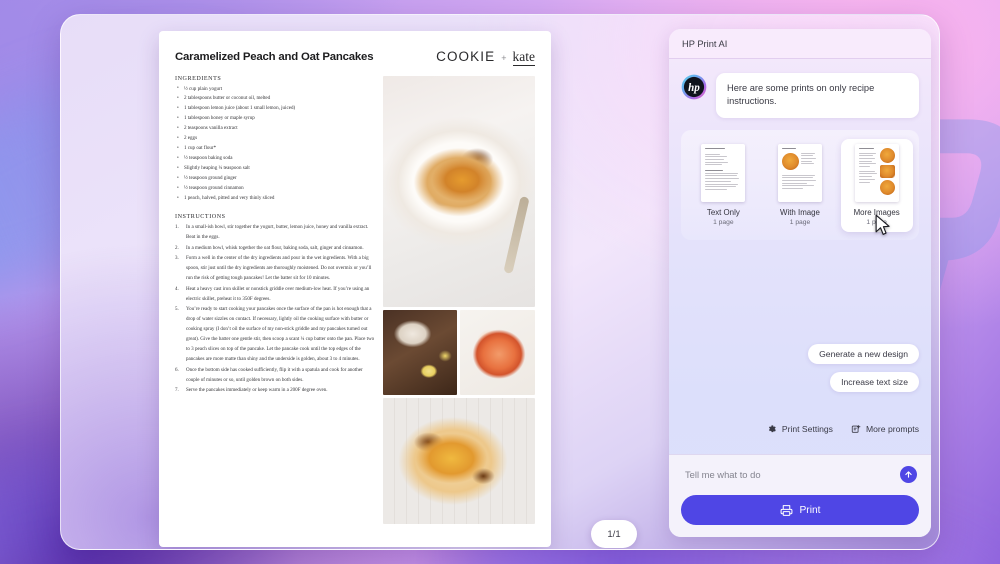 This screenshot has height=564, width=1000. I want to click on ingredient-item: ½ teaspoon baking soda, so click(275, 159).